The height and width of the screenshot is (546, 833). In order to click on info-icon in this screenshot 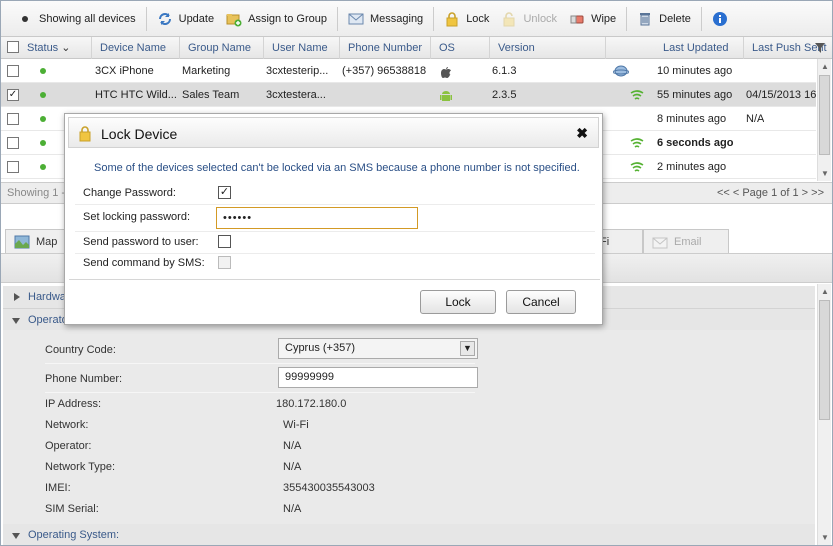, I will do `click(720, 19)`.